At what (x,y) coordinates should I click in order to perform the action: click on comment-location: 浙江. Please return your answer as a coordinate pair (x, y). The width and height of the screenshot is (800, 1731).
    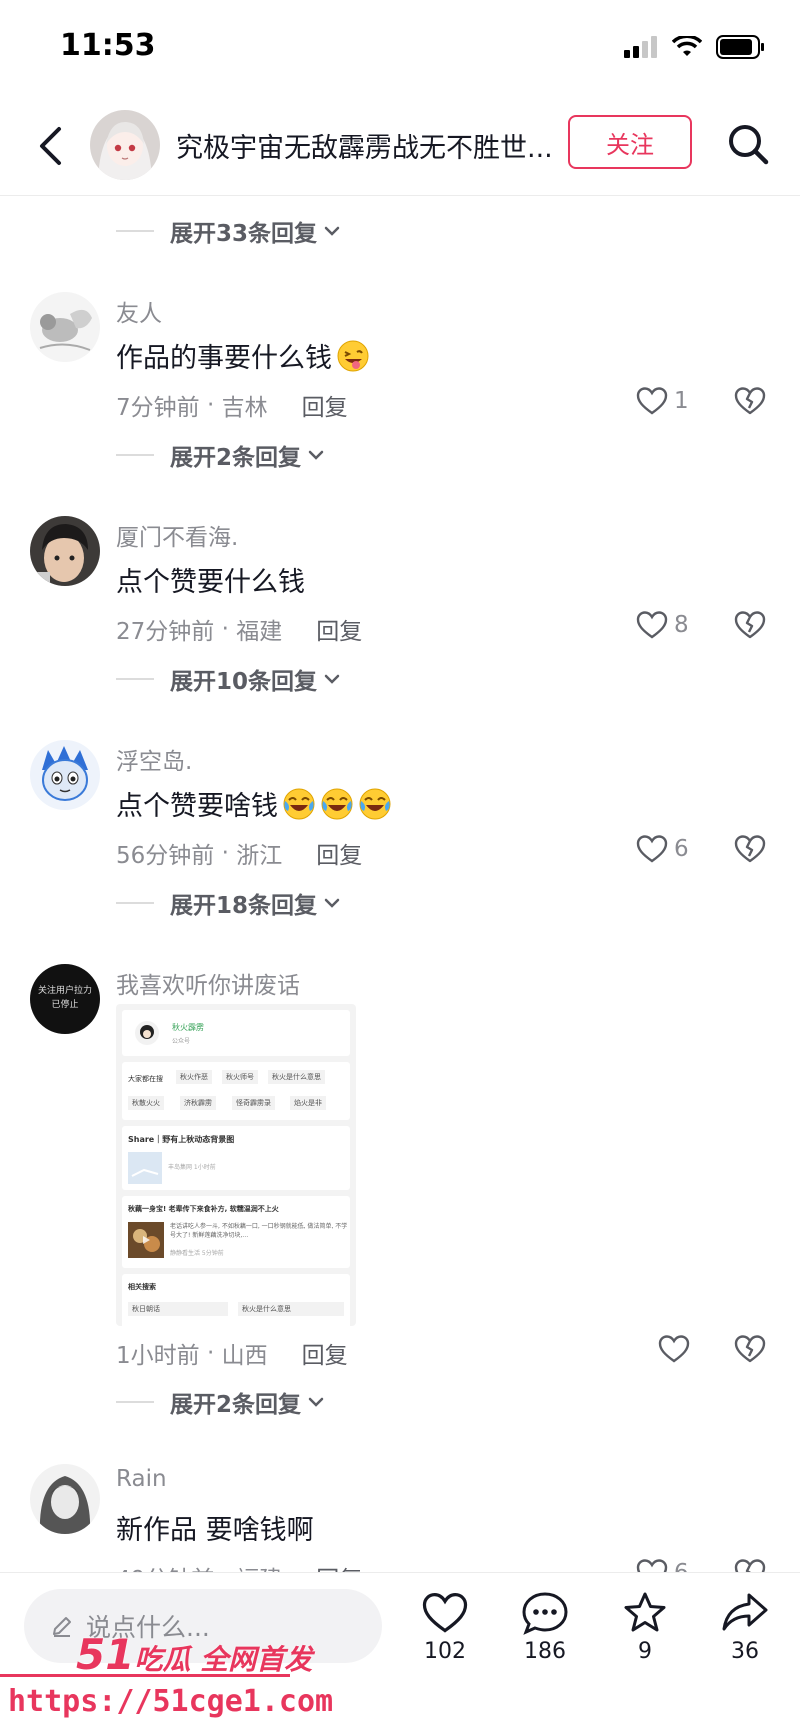
    Looking at the image, I should click on (259, 856).